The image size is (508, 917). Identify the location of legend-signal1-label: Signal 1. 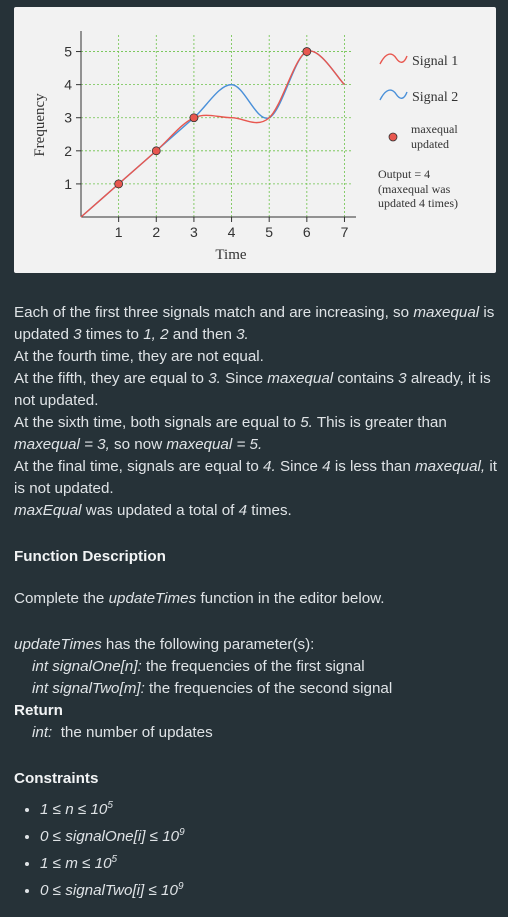
(435, 61).